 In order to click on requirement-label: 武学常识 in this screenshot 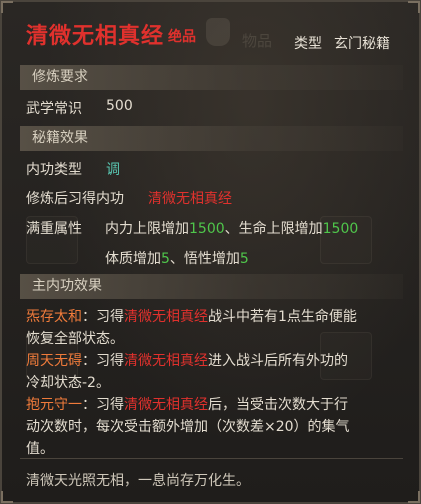, I will do `click(54, 109)`.